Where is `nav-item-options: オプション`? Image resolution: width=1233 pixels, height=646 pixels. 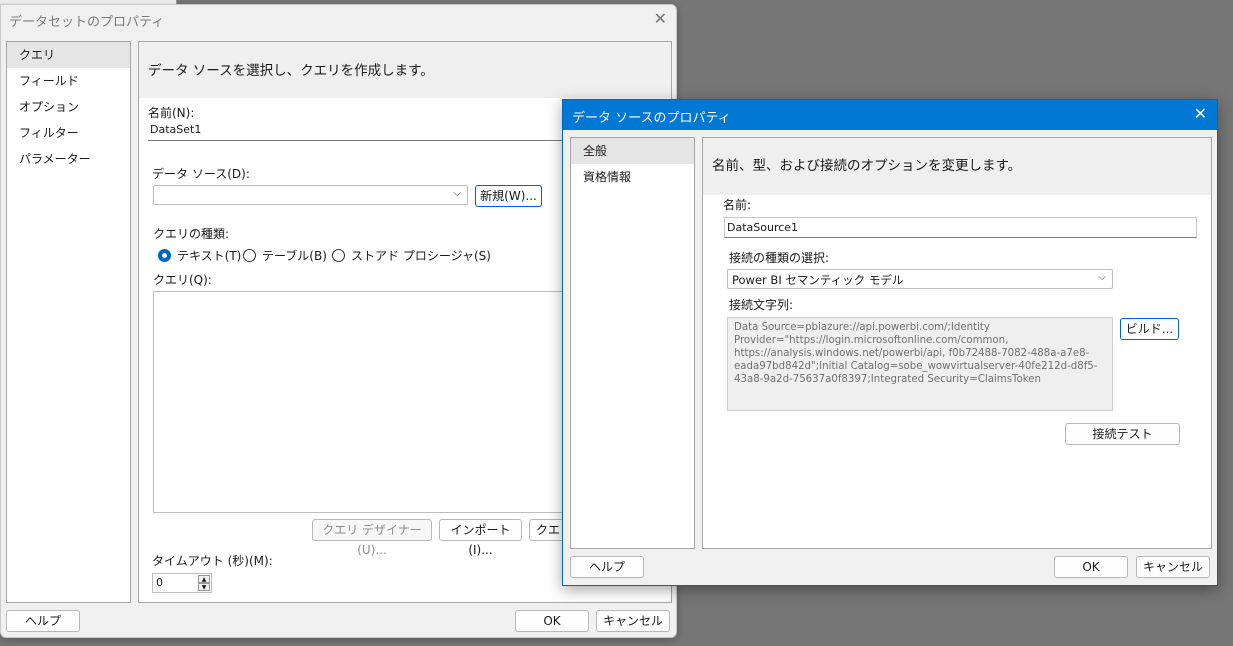
nav-item-options: オプション is located at coordinates (68, 107).